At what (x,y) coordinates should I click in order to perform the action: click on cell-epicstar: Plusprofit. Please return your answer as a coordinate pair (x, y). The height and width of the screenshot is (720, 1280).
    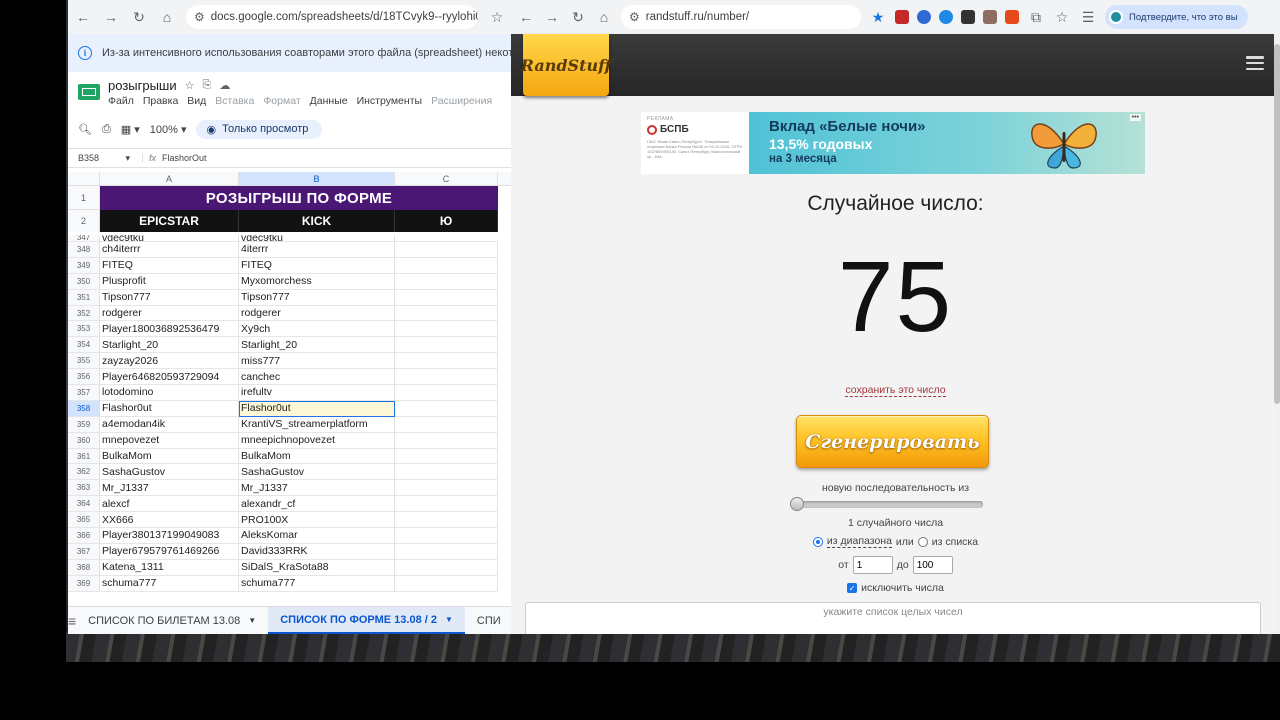
    Looking at the image, I should click on (169, 281).